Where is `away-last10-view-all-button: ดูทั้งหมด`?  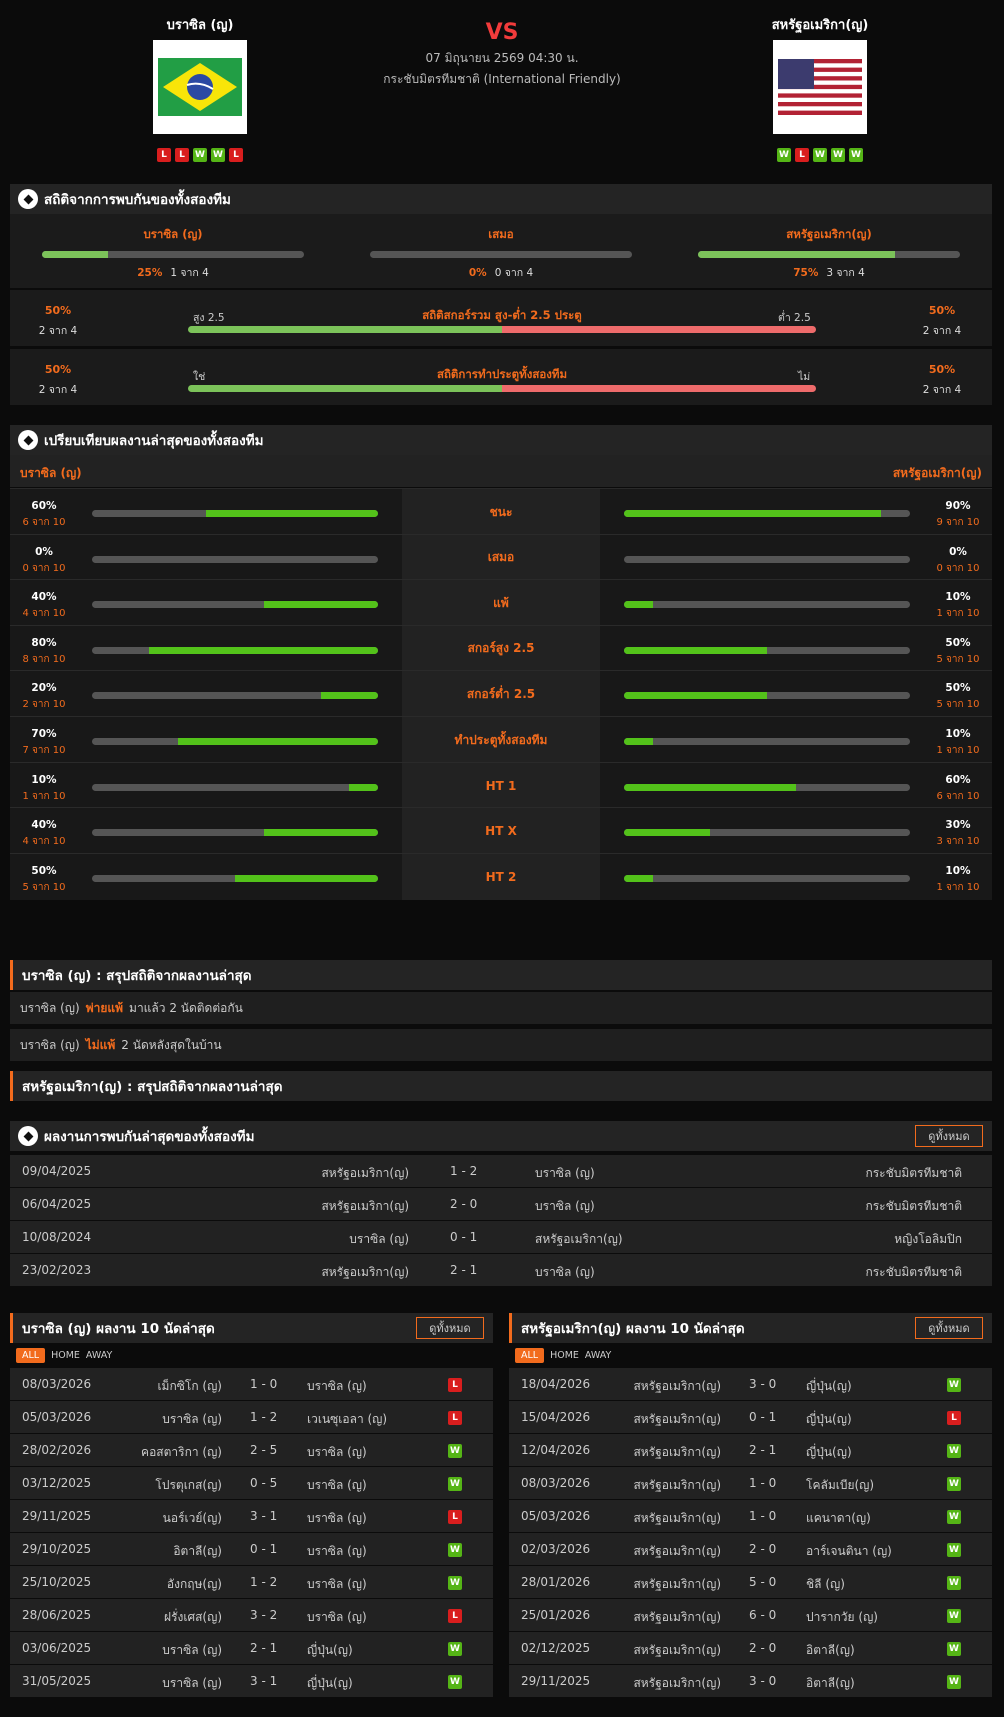
away-last10-view-all-button: ดูทั้งหมด is located at coordinates (949, 1328).